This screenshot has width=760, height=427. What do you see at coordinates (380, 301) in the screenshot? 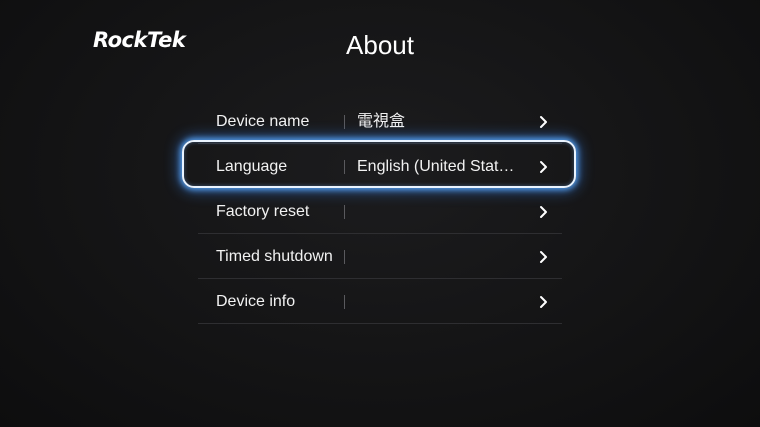
I see `setting-row-device-info: Device info` at bounding box center [380, 301].